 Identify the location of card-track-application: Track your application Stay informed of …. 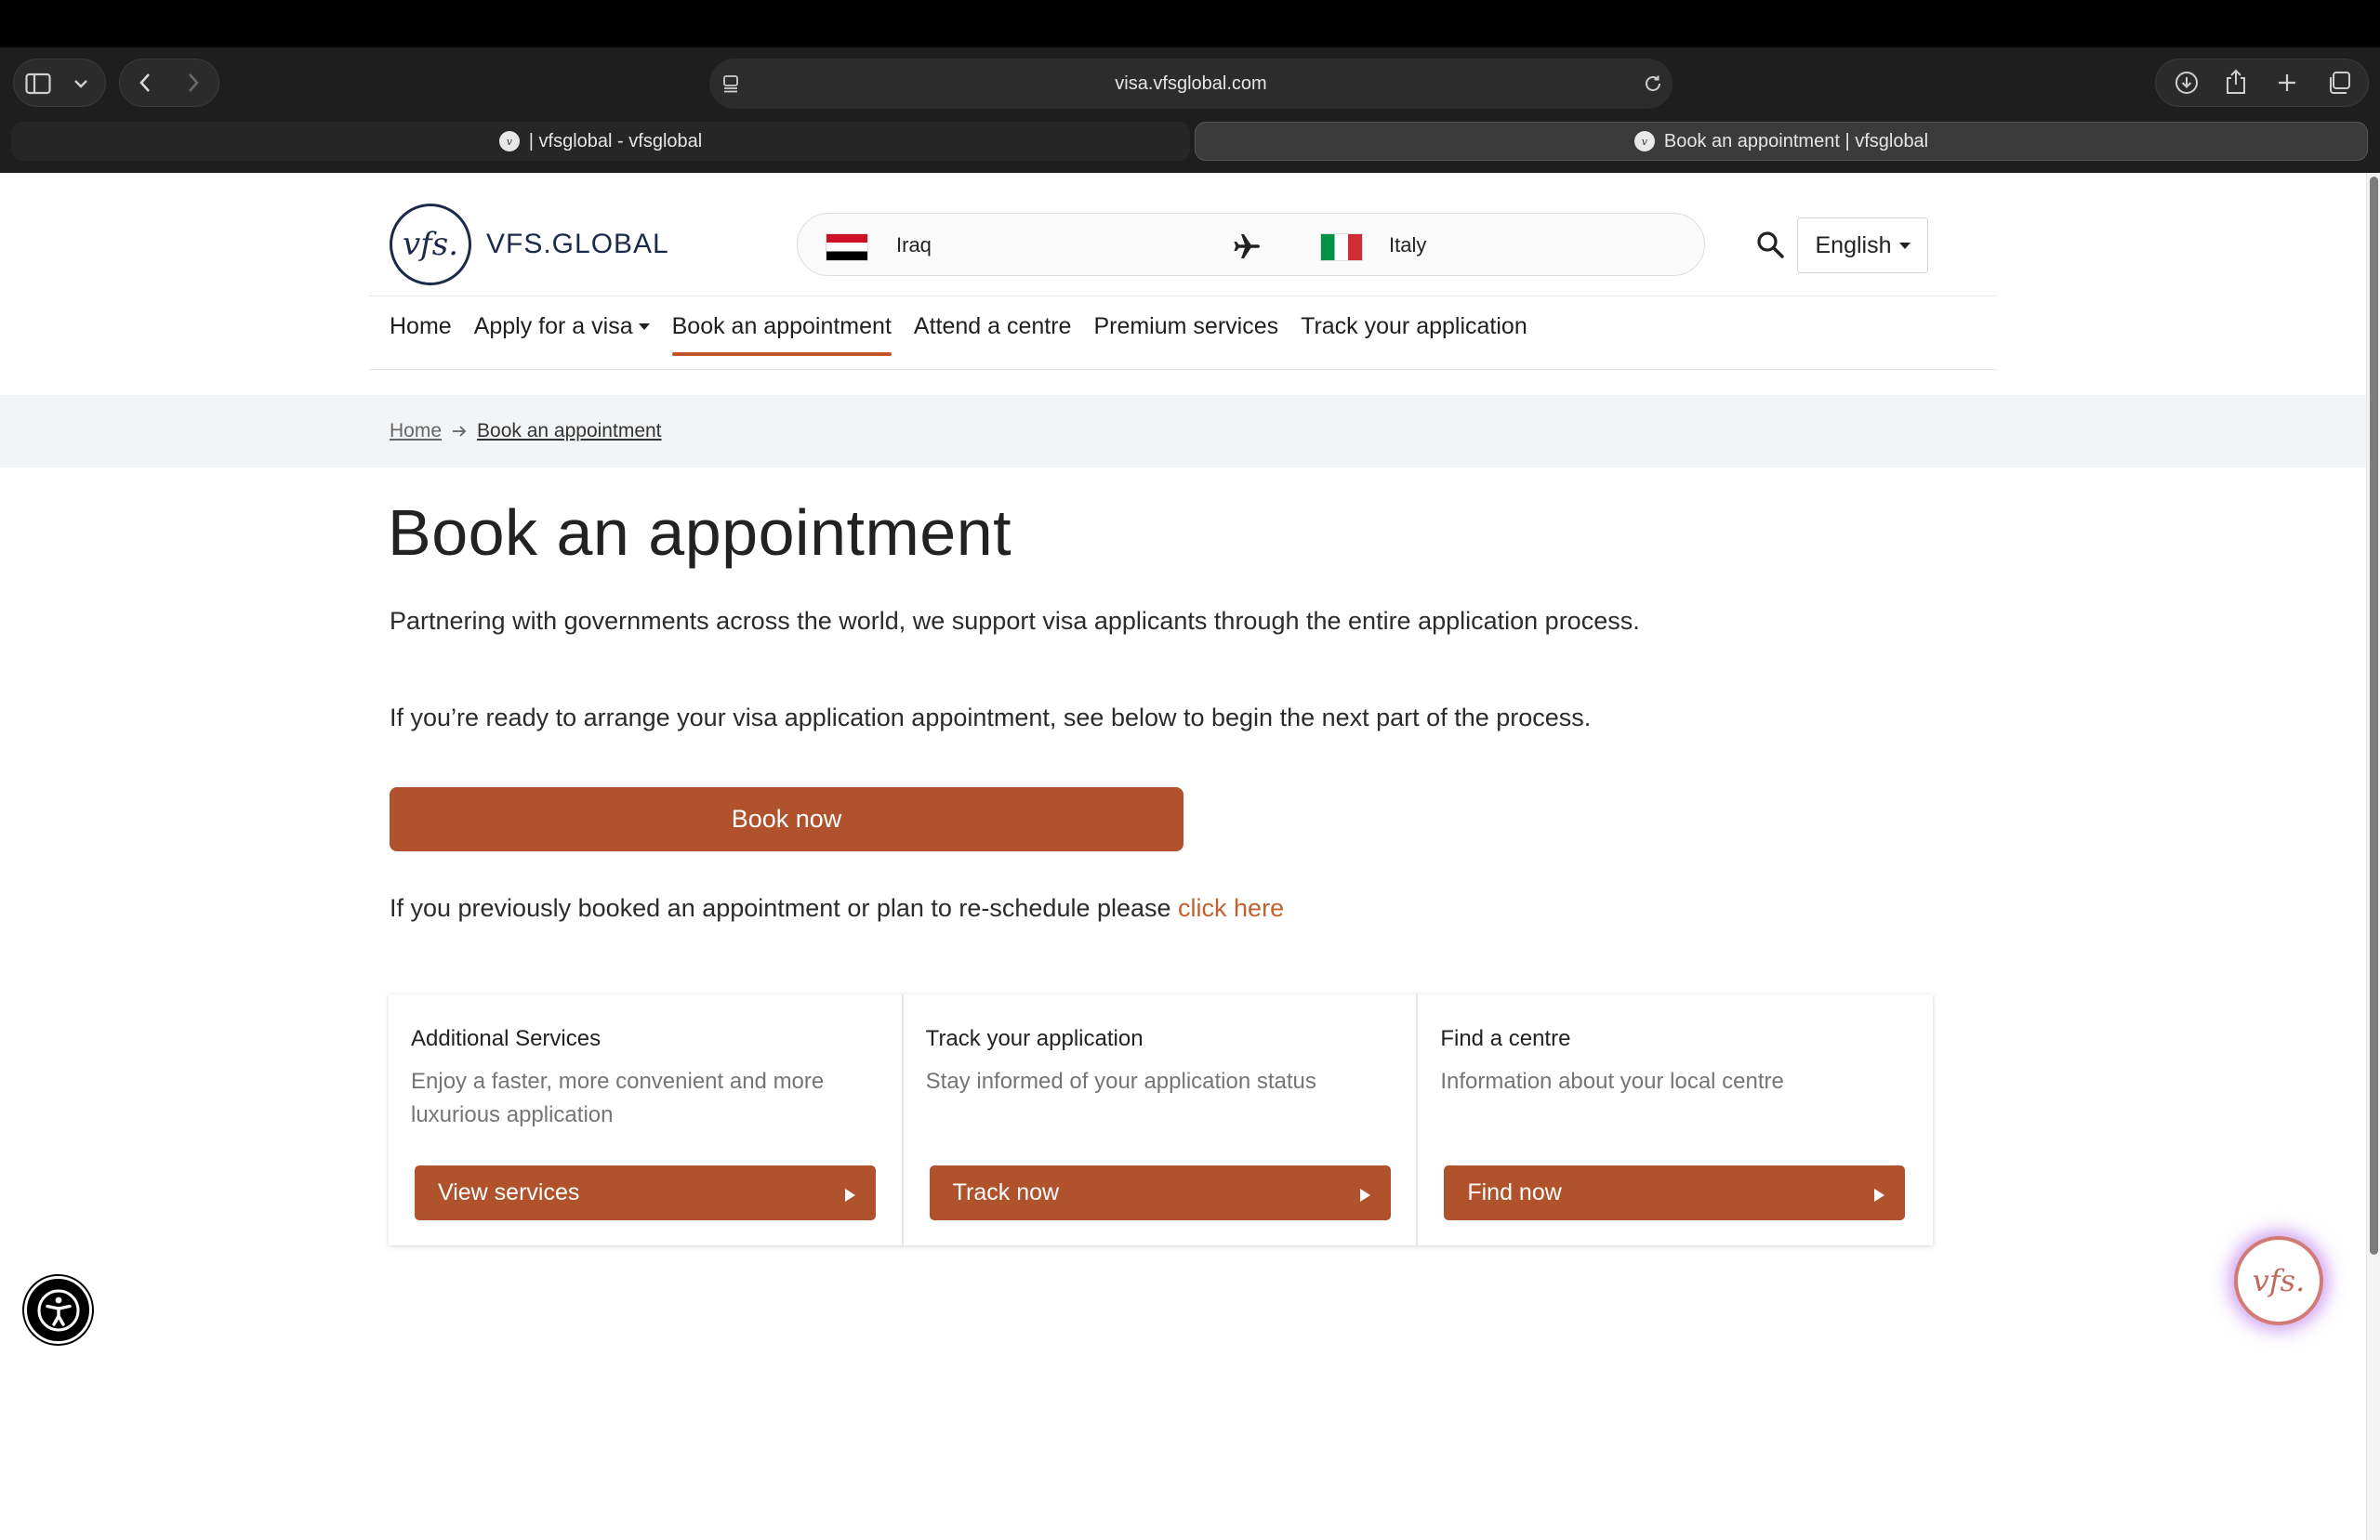
(1161, 1119).